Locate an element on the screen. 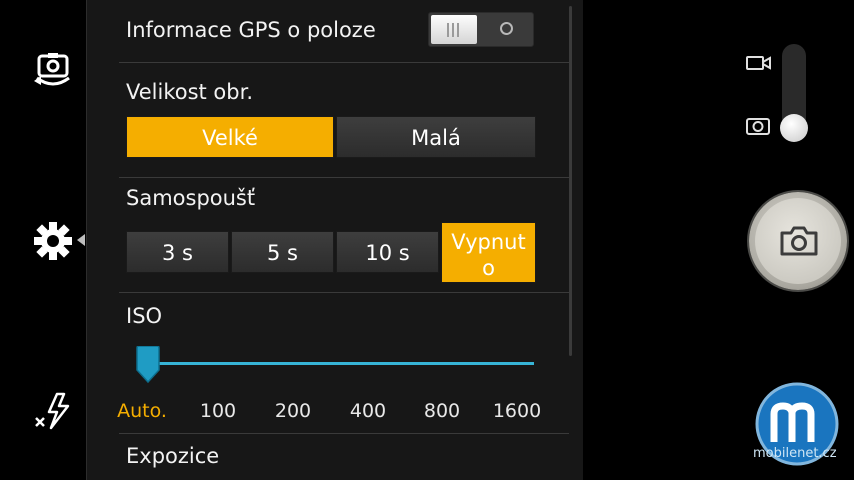 The image size is (854, 480). iso-100-label: 100 is located at coordinates (218, 411).